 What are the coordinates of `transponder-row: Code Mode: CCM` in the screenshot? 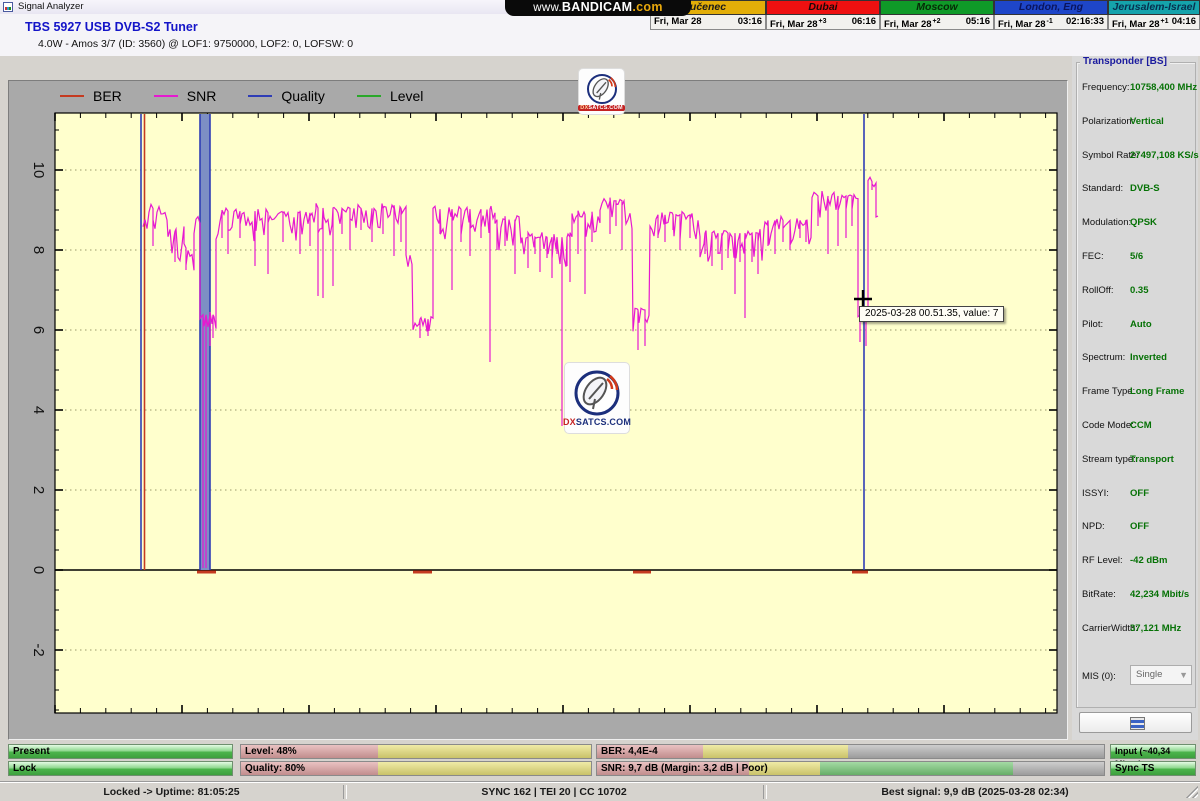 It's located at (1131, 427).